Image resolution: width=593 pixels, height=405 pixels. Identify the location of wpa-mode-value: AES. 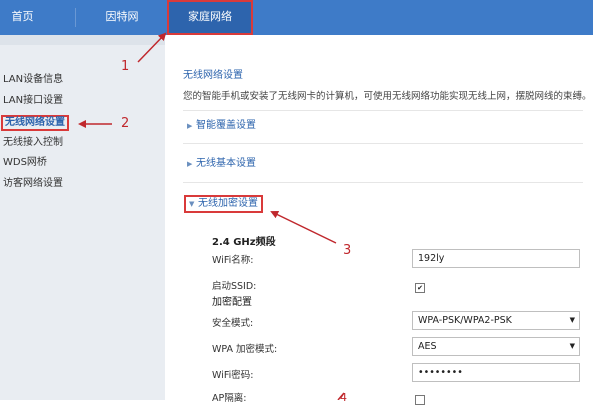
(427, 346).